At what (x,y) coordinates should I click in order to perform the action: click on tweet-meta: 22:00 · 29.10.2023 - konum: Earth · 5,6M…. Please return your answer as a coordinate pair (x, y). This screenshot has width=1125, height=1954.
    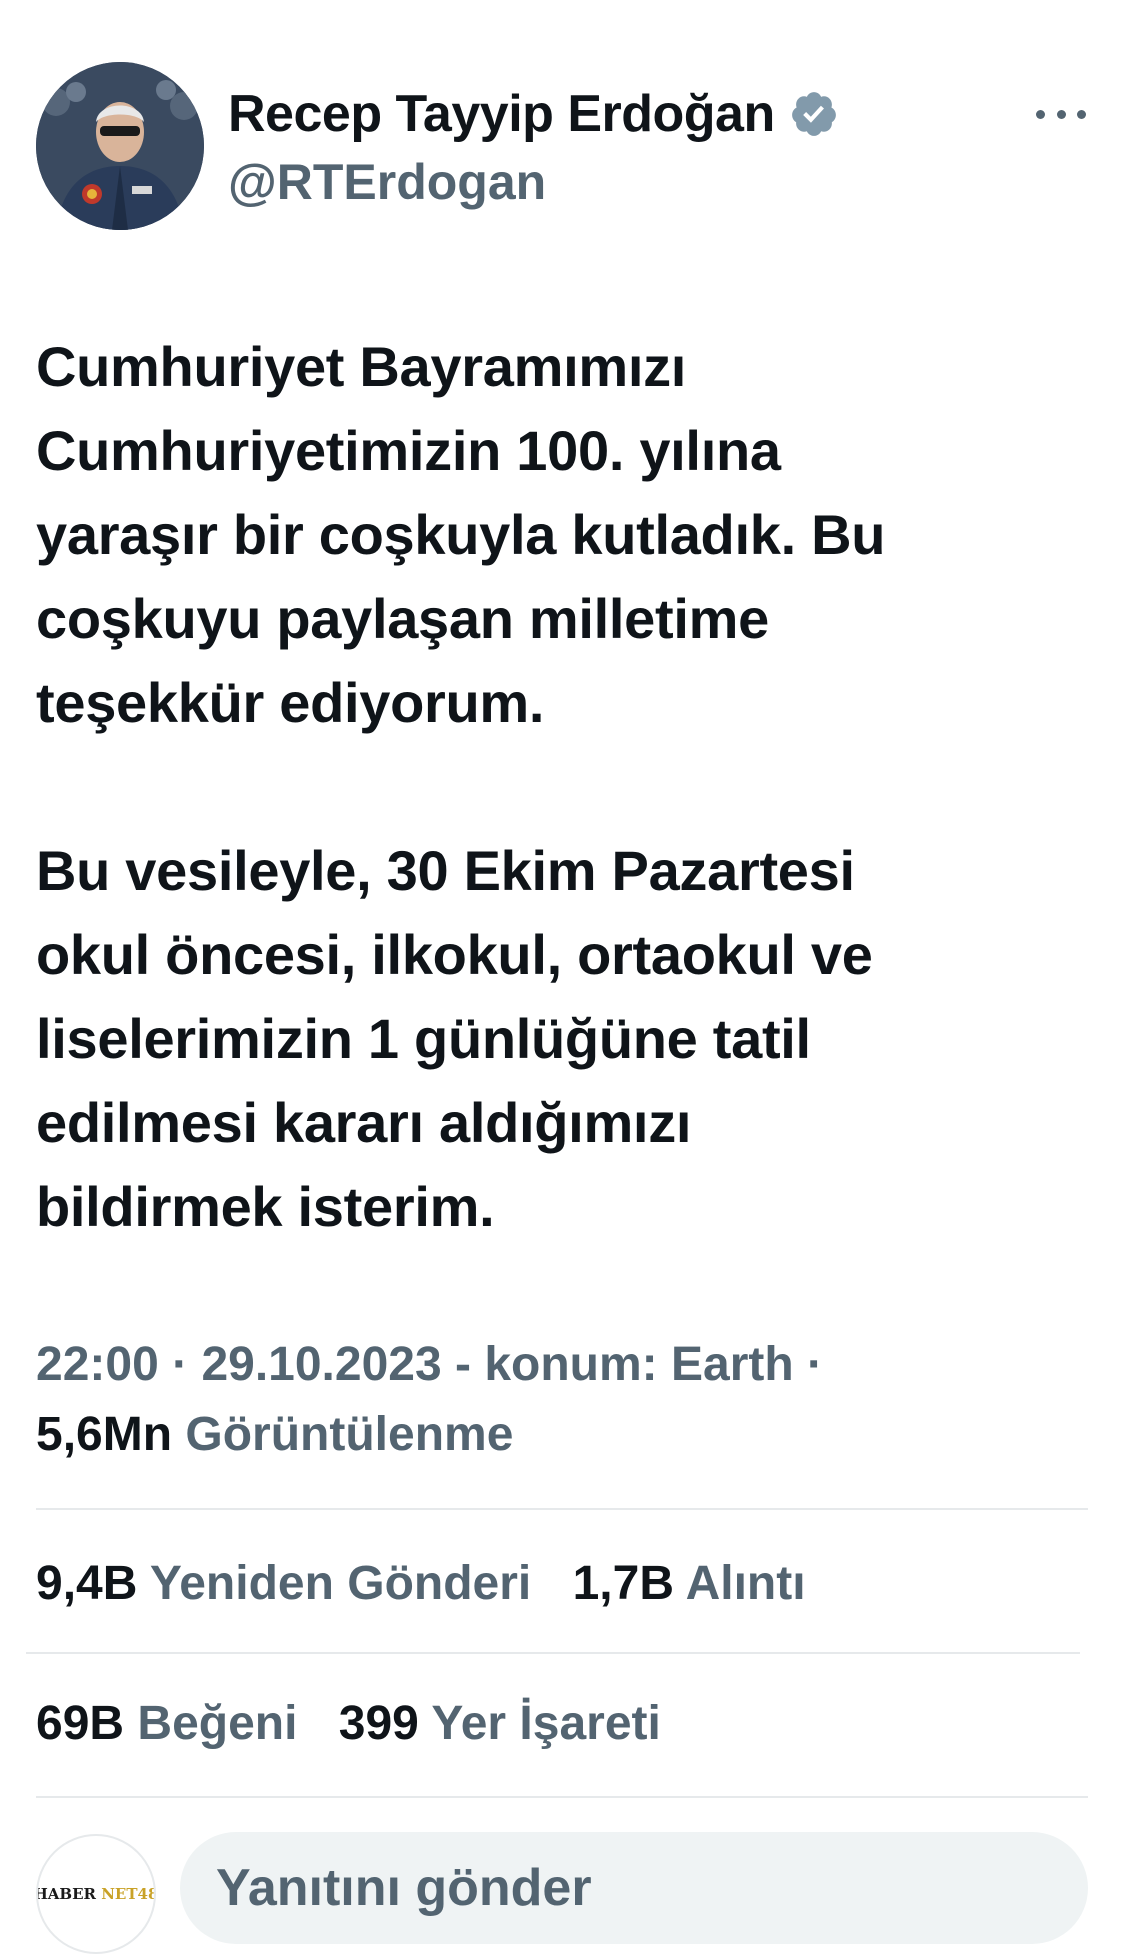
    Looking at the image, I should click on (566, 1400).